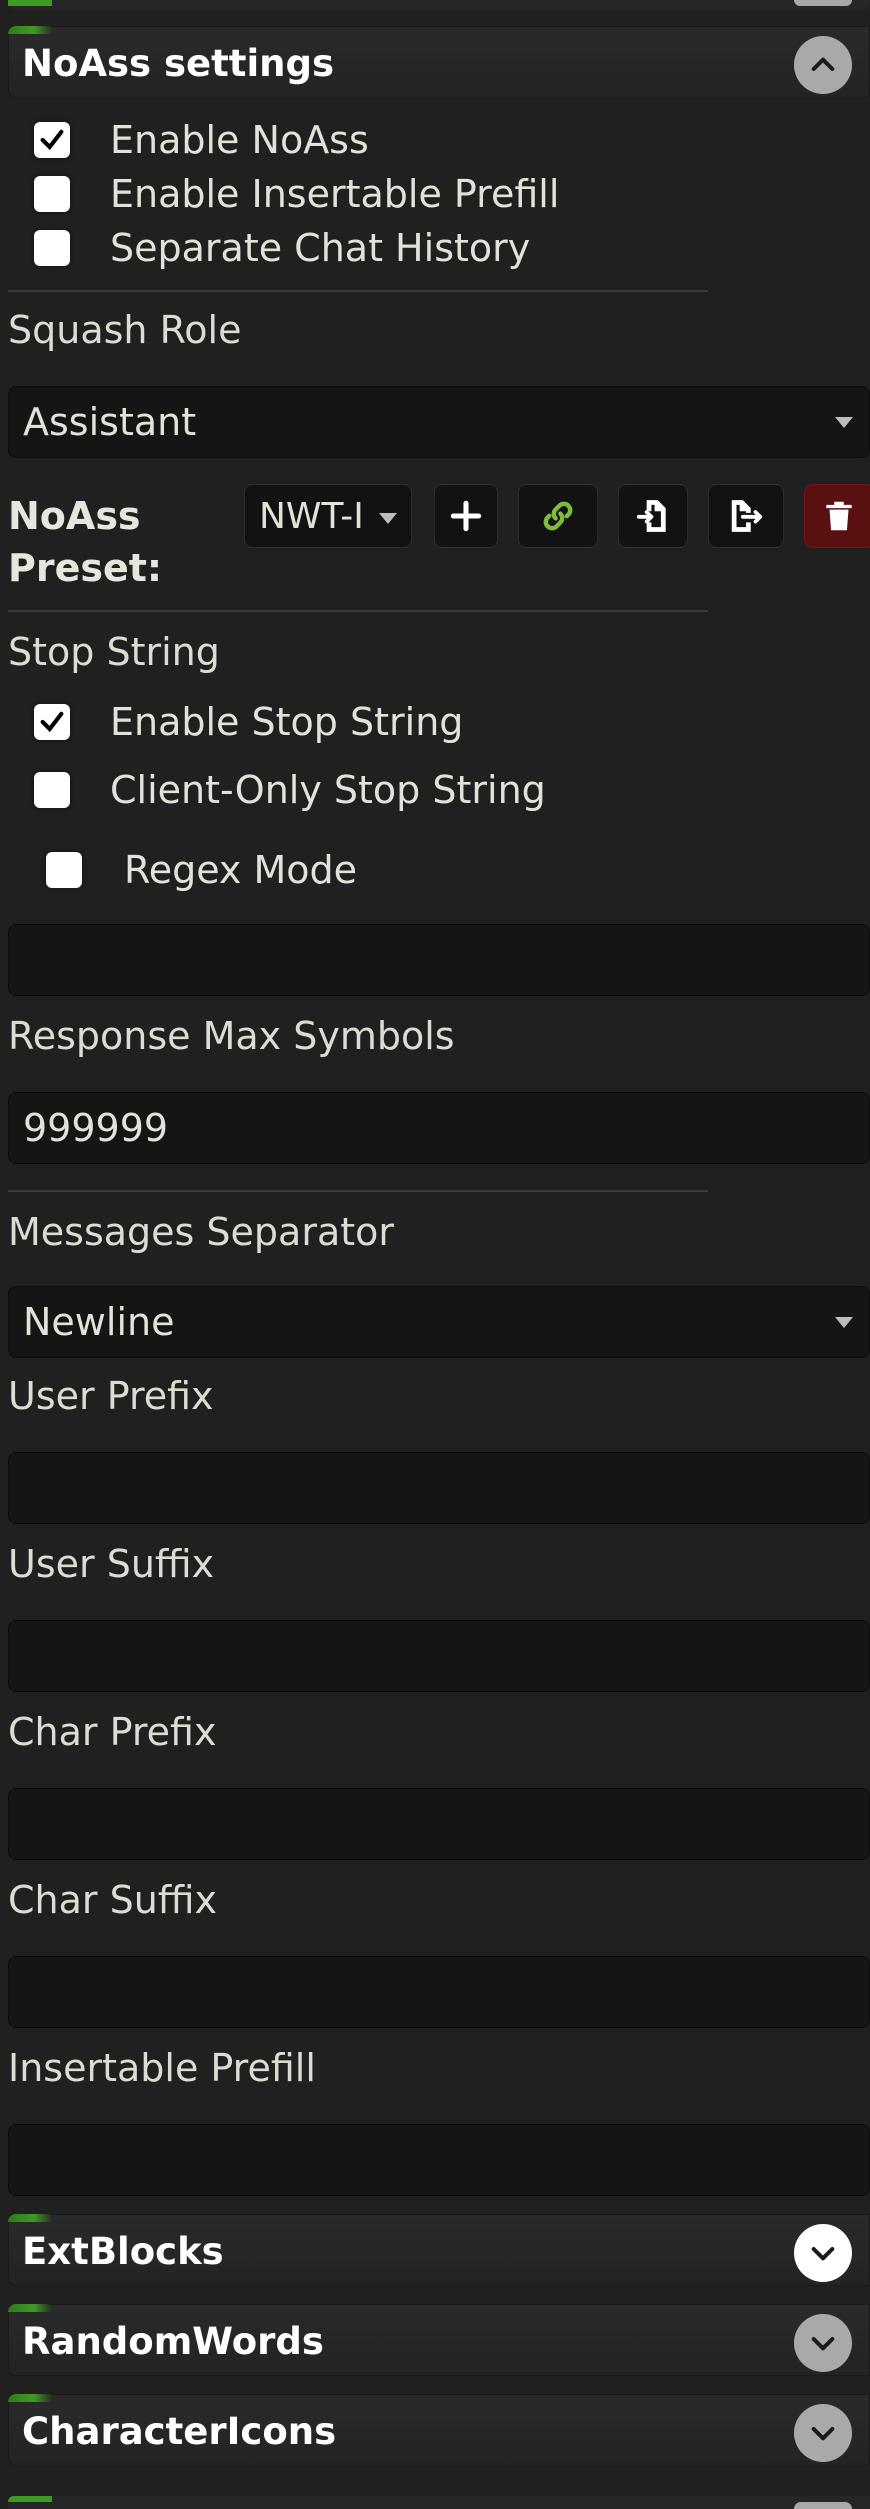  I want to click on enable-insertable-prefill-label: Enable Insertable Prefill, so click(335, 194).